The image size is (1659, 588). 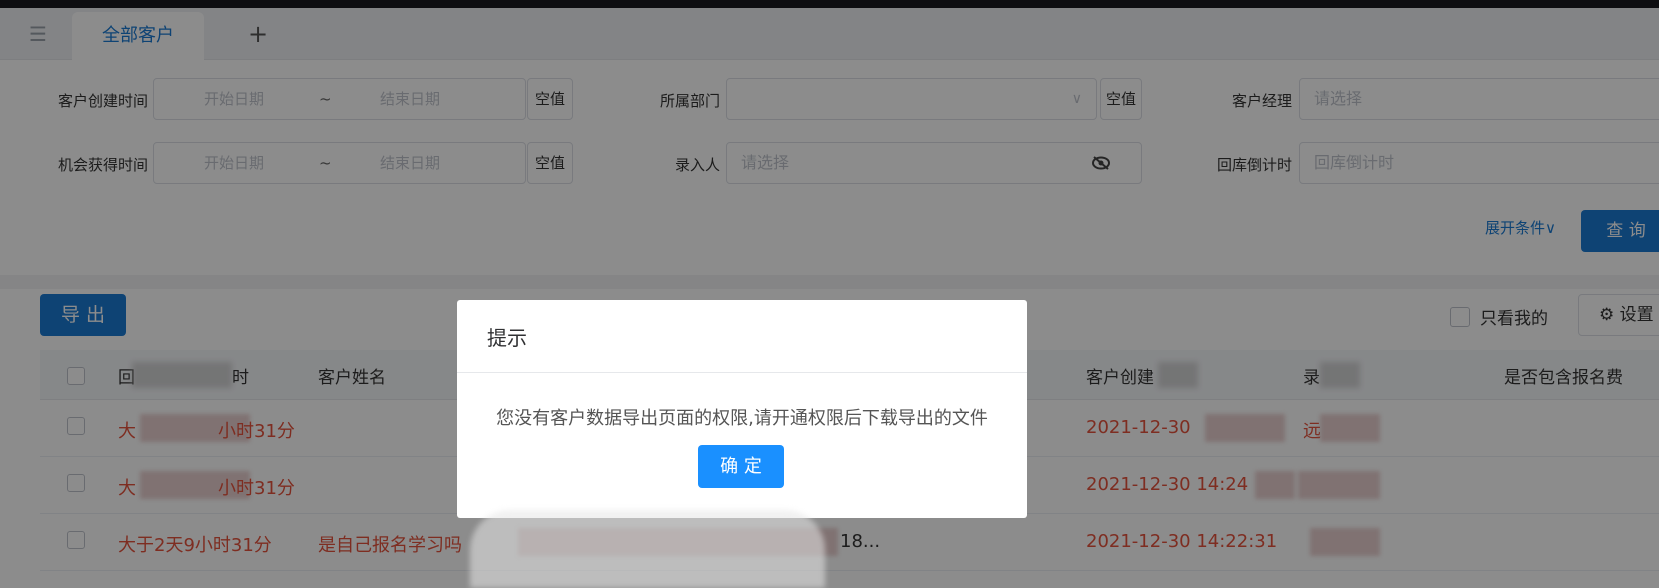 I want to click on dialog-title: 提示, so click(x=507, y=338).